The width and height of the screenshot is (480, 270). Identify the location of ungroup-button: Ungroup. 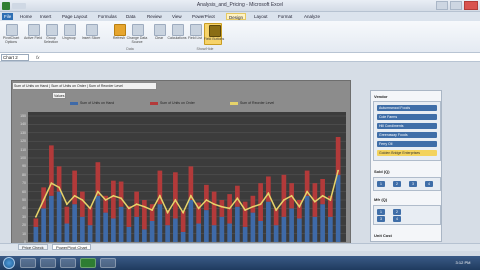
(69, 34).